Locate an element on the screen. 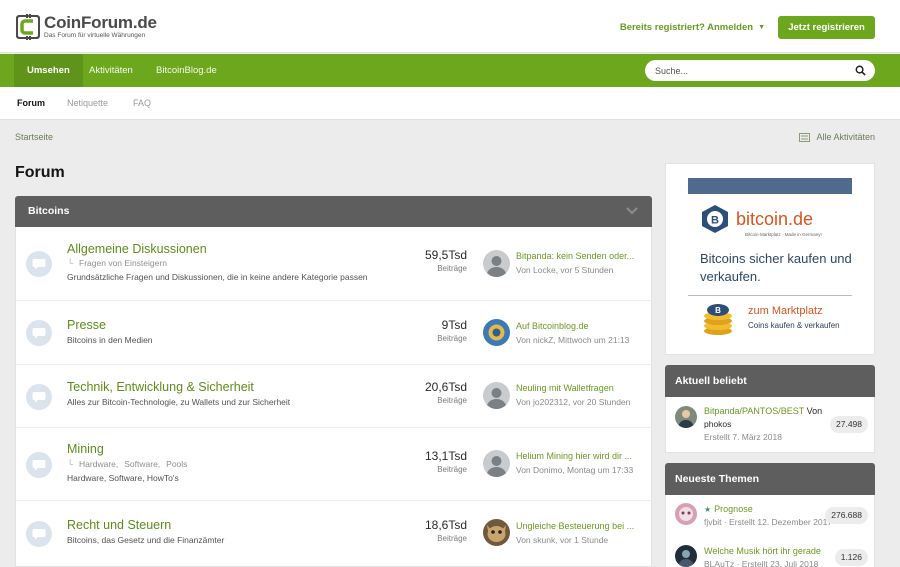 The image size is (900, 567). forum-node-description: Bitcoins, das Gesetz und die Finanzämter is located at coordinates (146, 540).